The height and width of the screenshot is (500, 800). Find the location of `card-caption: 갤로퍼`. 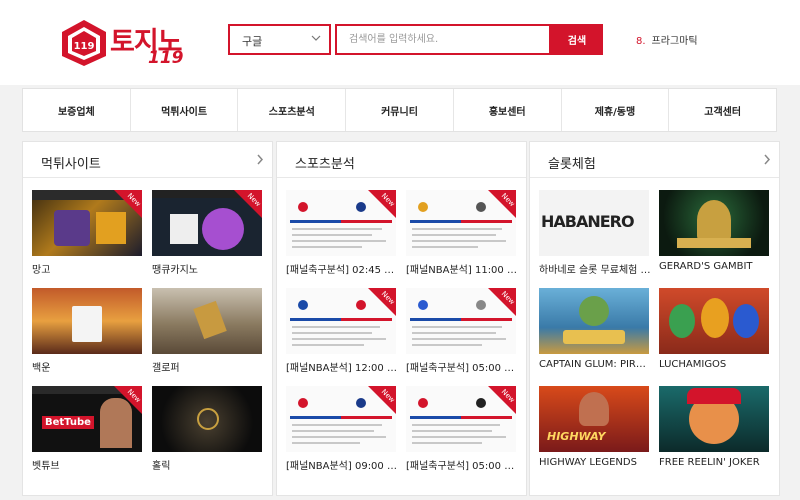

card-caption: 갤로퍼 is located at coordinates (166, 368).